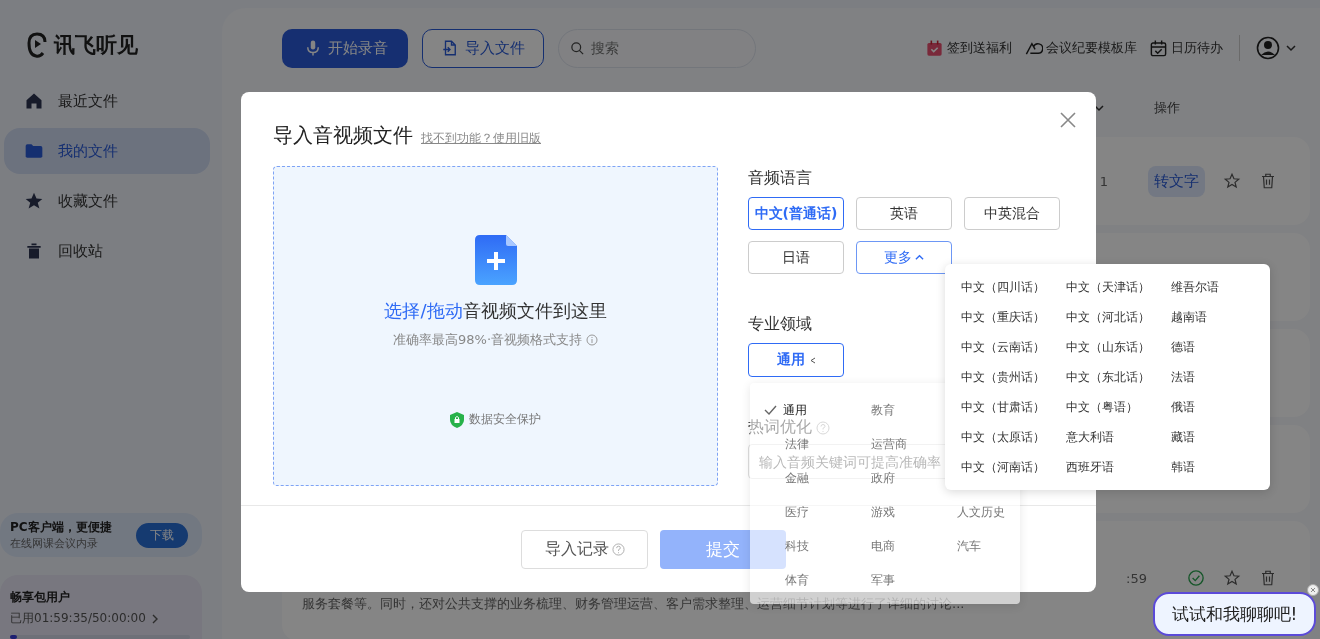 This screenshot has width=1320, height=639. I want to click on time-cell: 1, so click(1103, 181).